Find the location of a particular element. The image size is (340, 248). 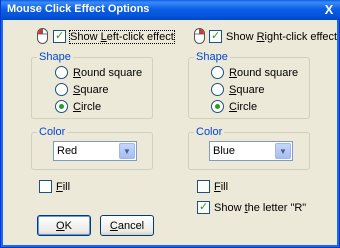

left-shape-legend: Shape is located at coordinates (55, 57).